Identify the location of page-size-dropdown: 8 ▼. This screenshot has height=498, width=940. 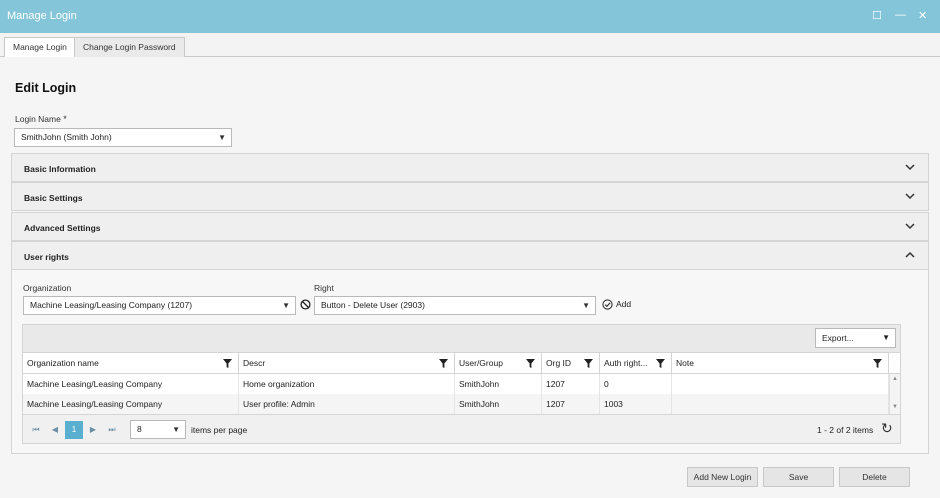
(158, 429).